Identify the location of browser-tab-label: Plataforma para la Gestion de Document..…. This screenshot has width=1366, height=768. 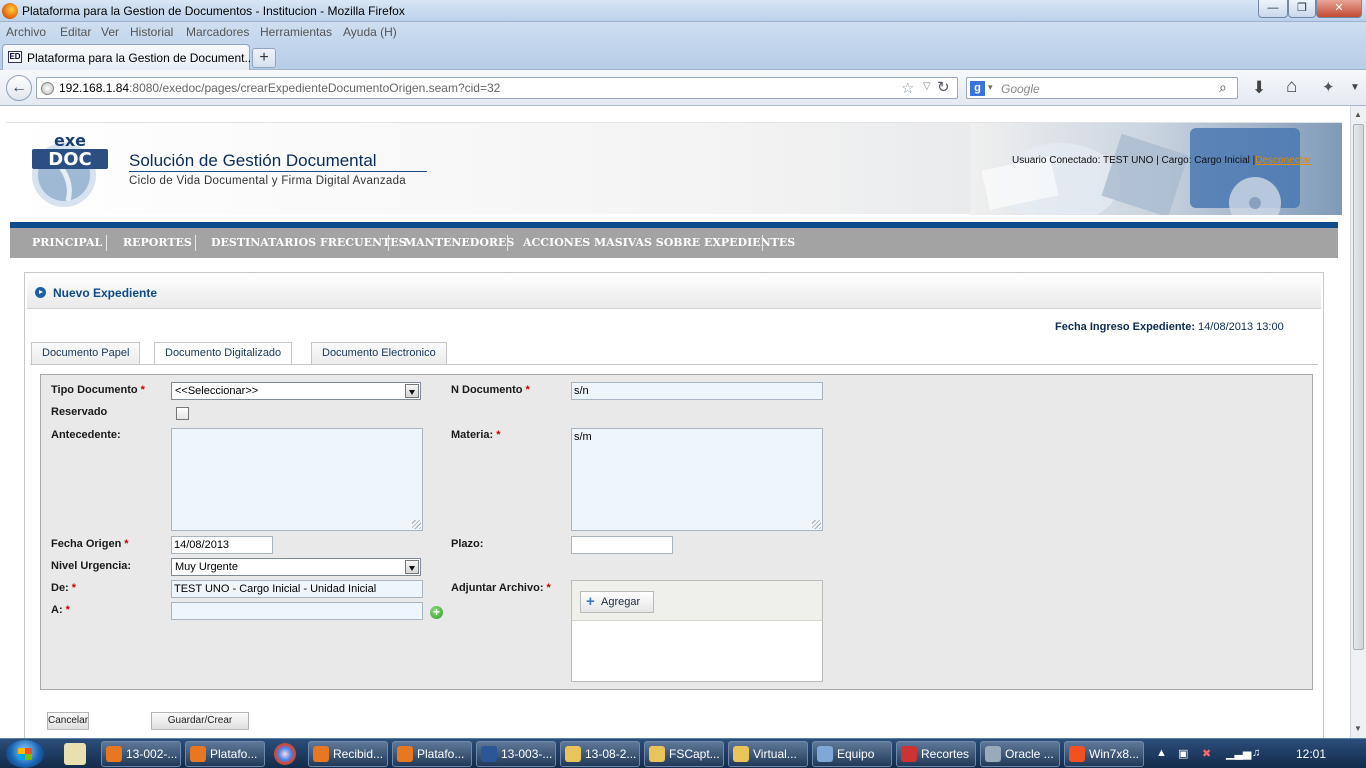
(141, 58).